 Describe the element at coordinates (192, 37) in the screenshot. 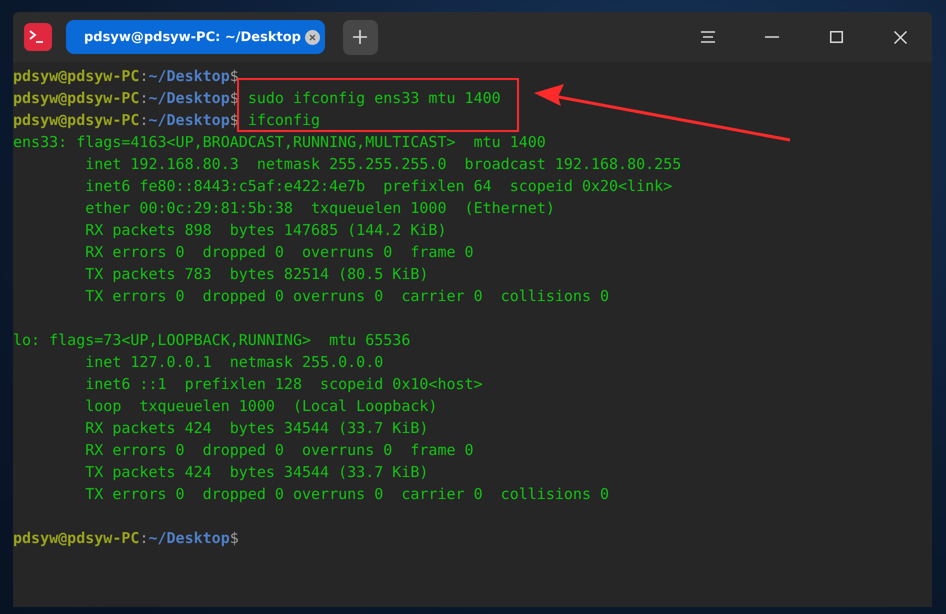

I see `tab-label: pdsyw@pdsyw-PC: ~/Desktop` at that location.